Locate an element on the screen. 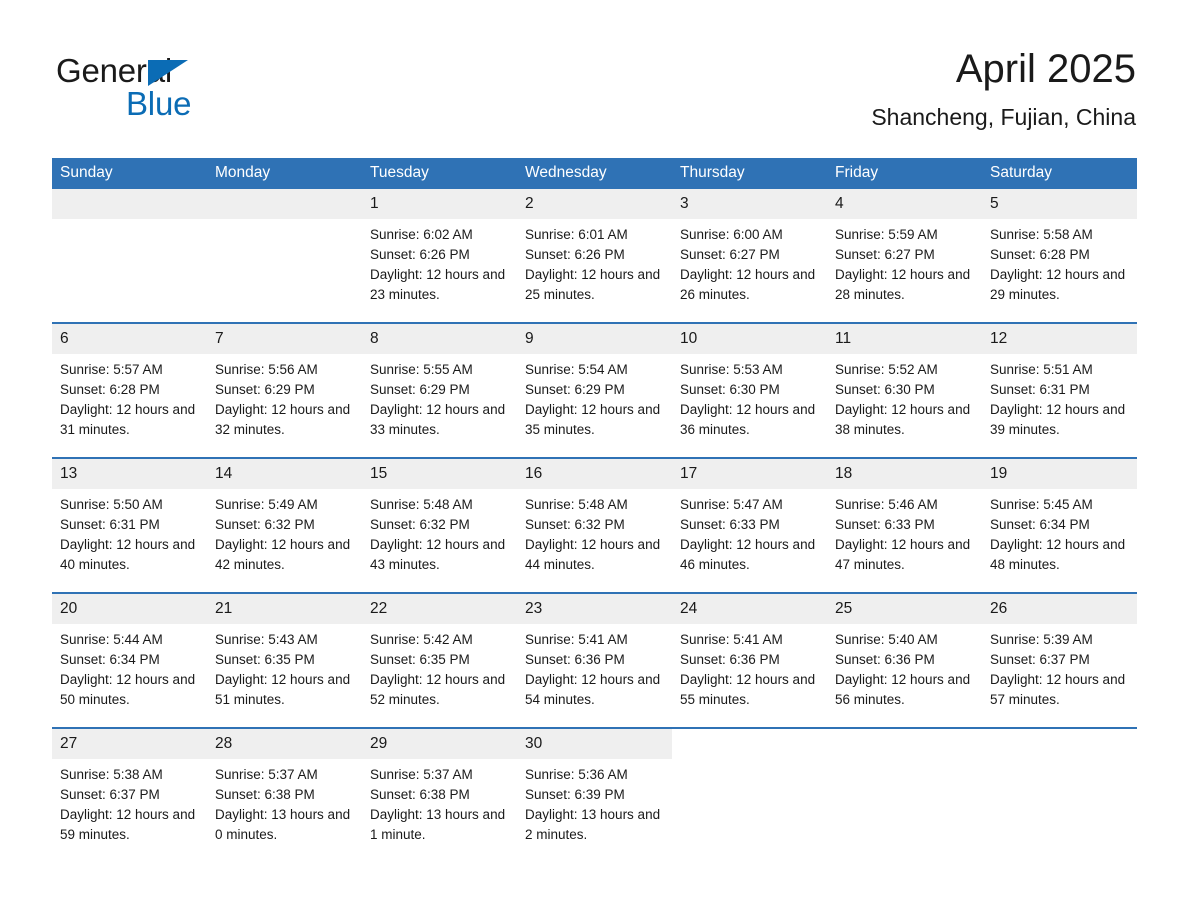 The image size is (1188, 918). daylight-text: Daylight: 12 hours and 52 minutes. is located at coordinates (438, 689).